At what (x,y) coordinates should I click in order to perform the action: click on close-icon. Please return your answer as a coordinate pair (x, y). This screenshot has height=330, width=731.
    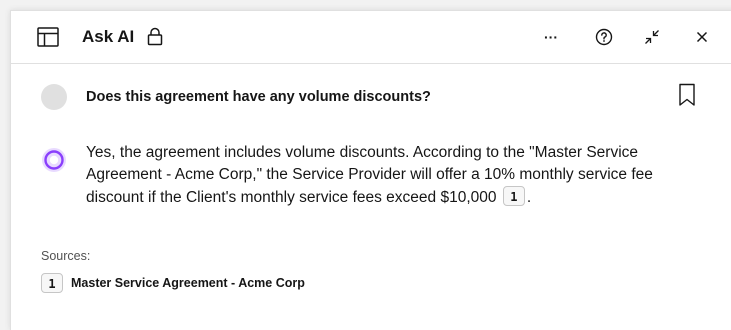
    Looking at the image, I should click on (702, 37).